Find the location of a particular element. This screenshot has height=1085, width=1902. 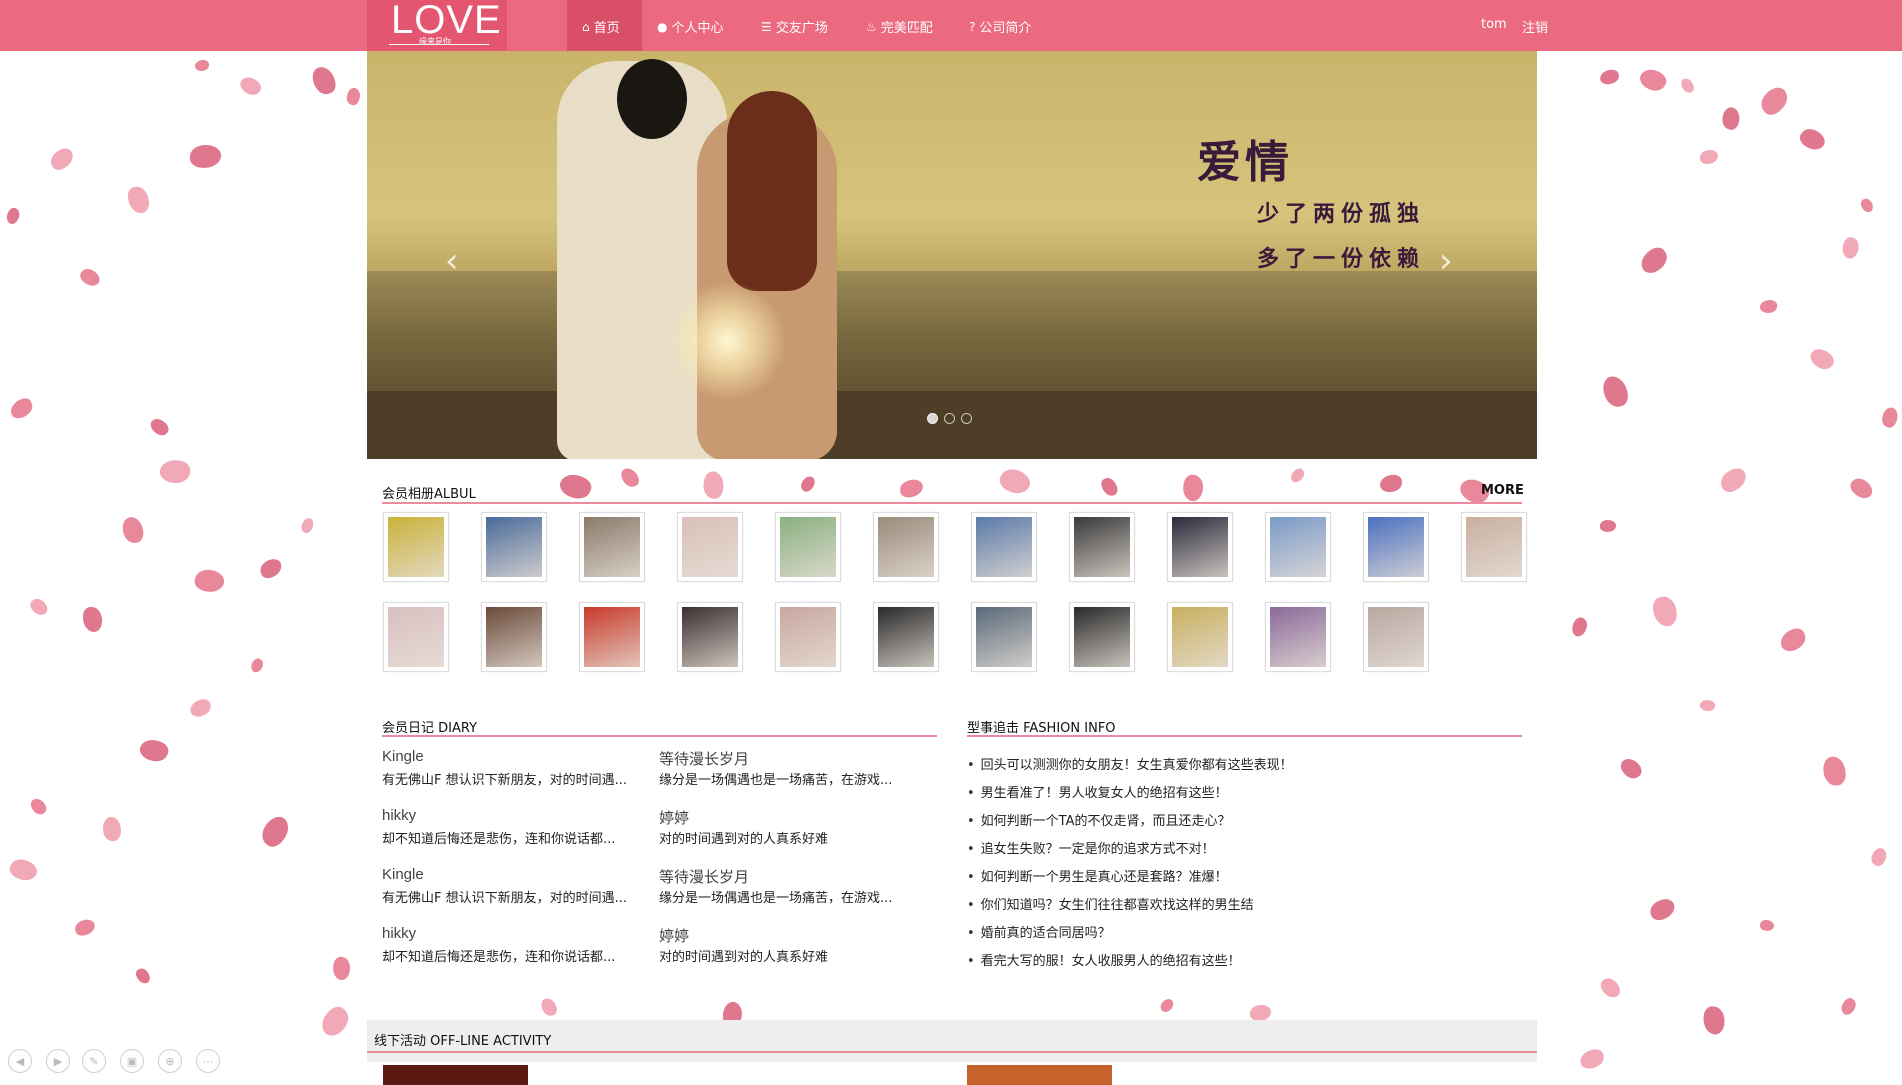

fashion-section-title: 型事追击 FASHION INFO is located at coordinates (1041, 728).